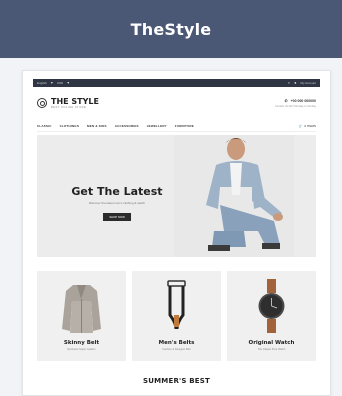  What do you see at coordinates (60, 83) in the screenshot?
I see `currency-selector: USD` at bounding box center [60, 83].